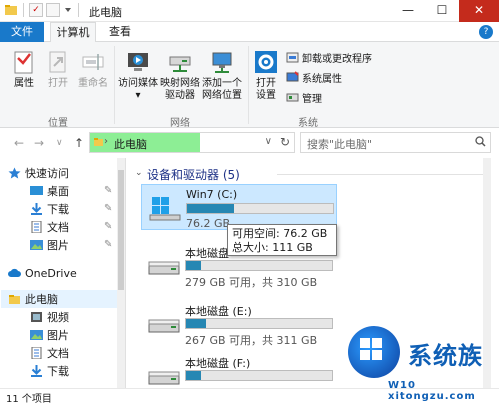  I want to click on address-dropdown-icon: ∨, so click(268, 141).